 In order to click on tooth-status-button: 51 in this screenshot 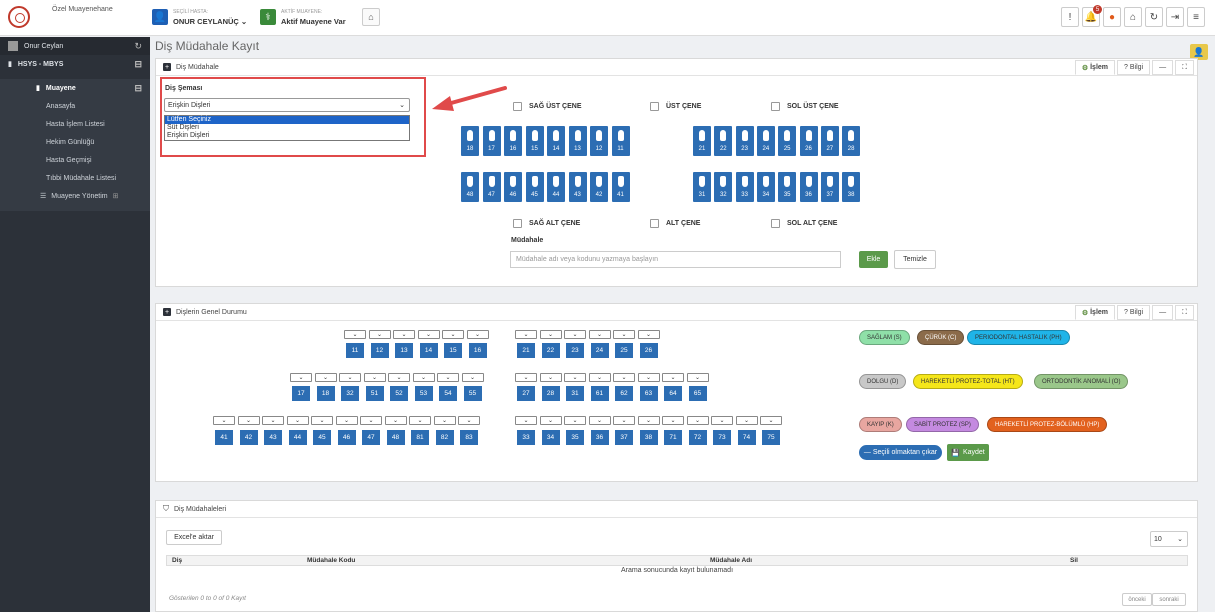, I will do `click(374, 393)`.